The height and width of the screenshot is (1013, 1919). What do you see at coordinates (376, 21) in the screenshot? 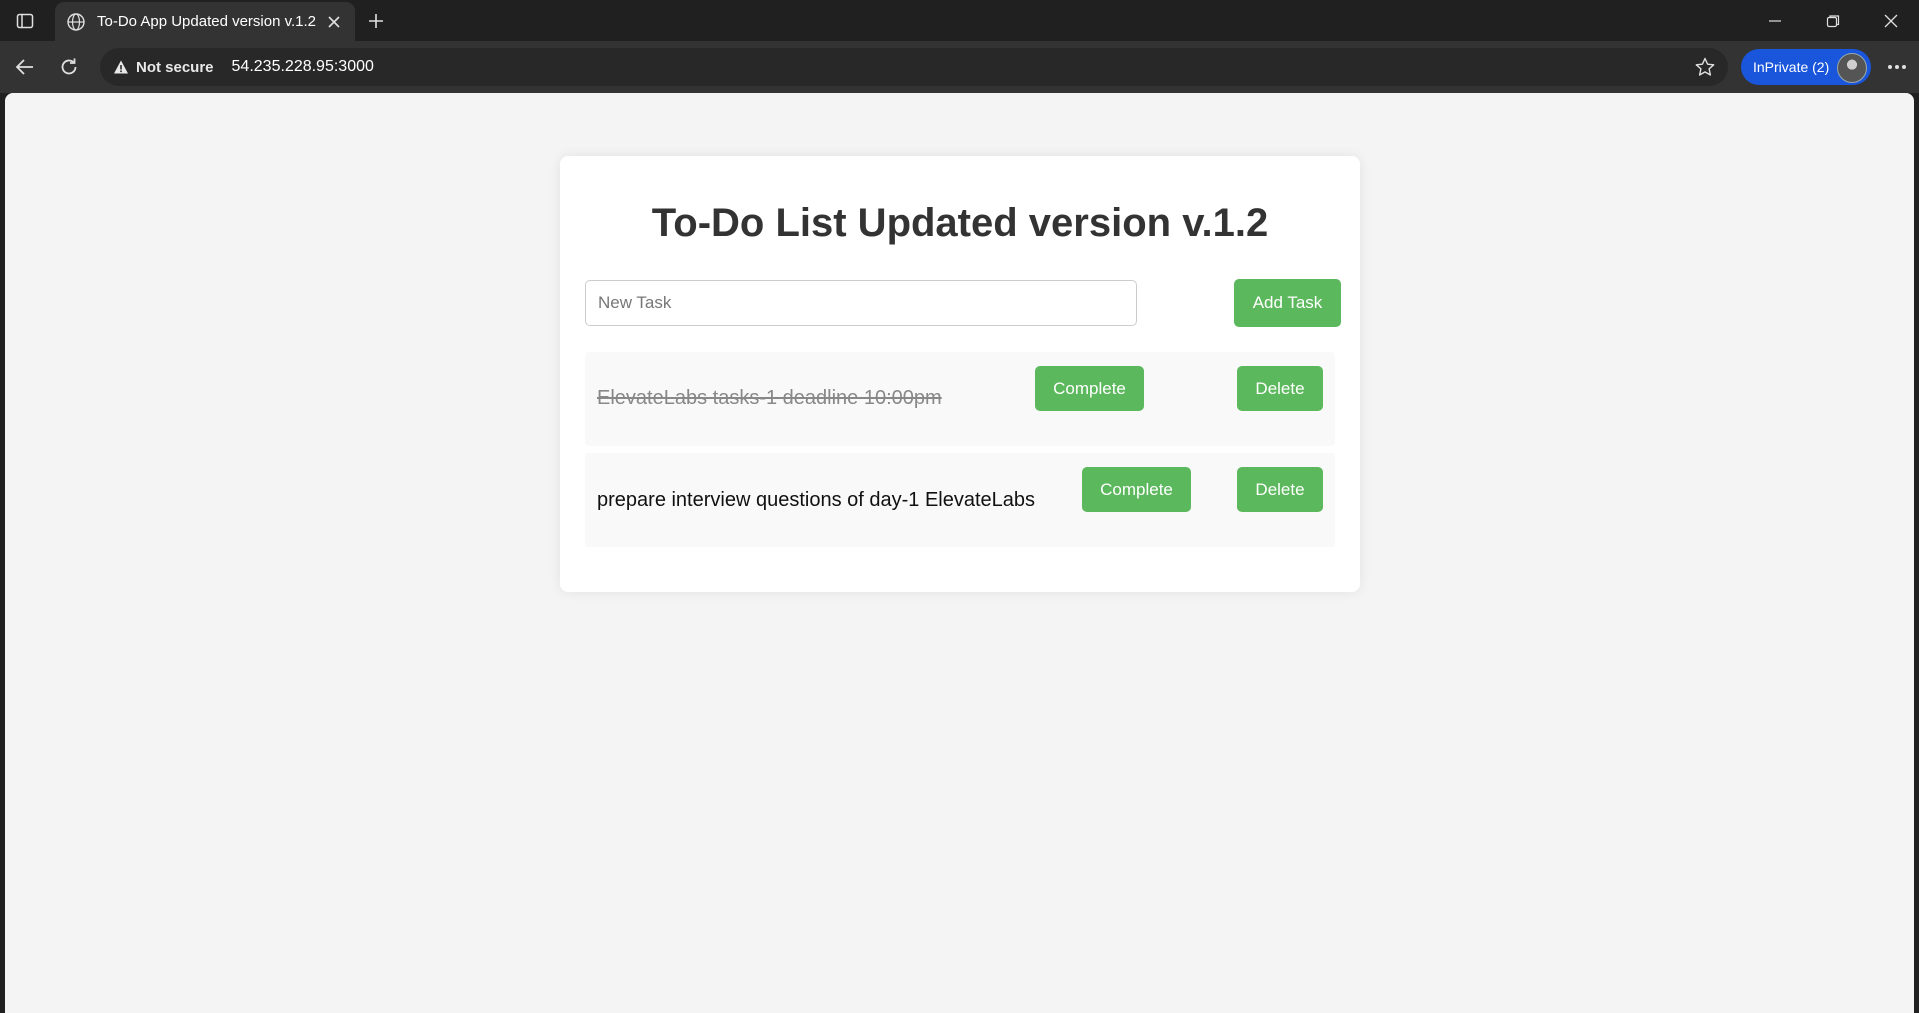
I see `new-tab-icon` at bounding box center [376, 21].